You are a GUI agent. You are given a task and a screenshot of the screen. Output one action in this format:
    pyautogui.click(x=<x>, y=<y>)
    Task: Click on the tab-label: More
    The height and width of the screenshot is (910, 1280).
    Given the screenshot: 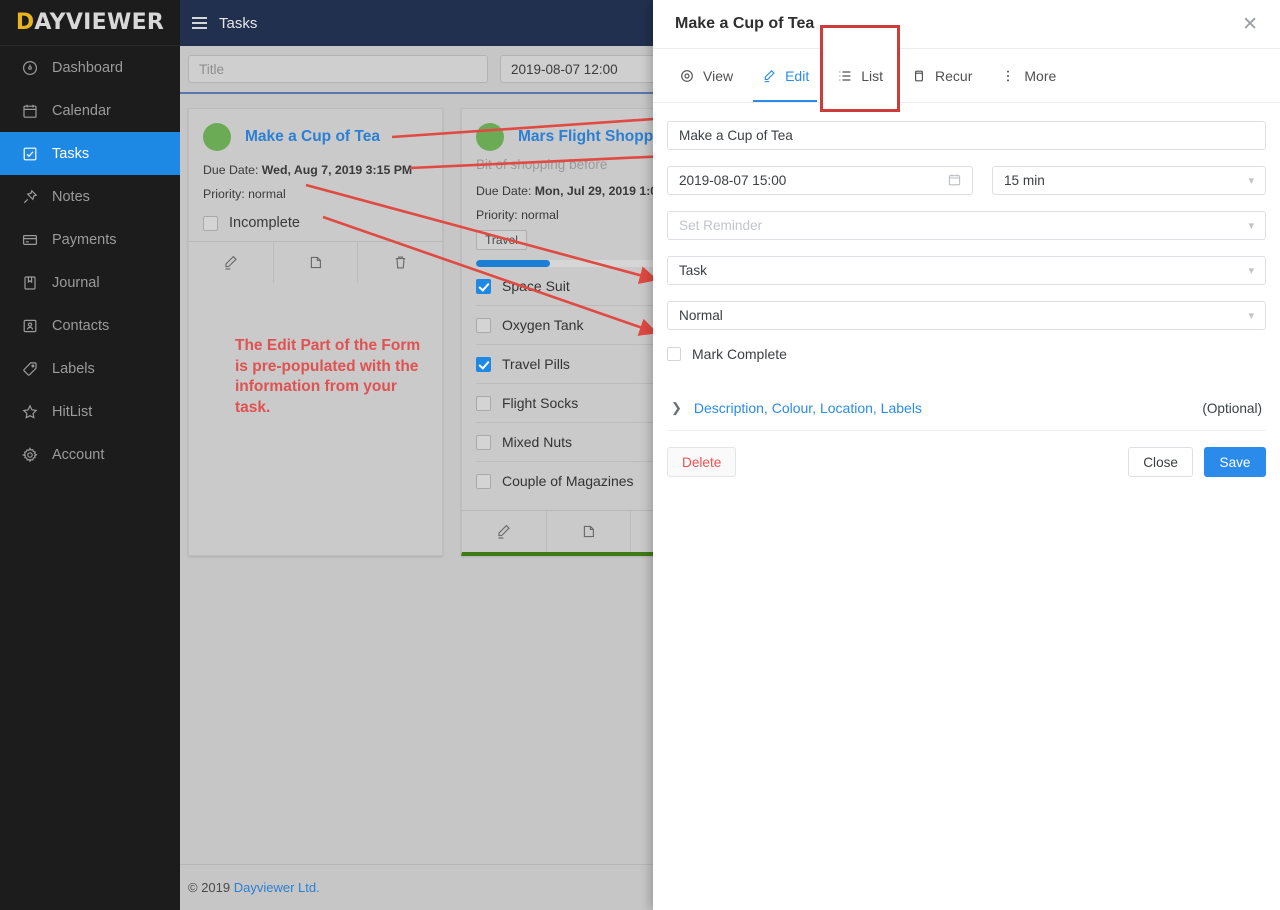 What is the action you would take?
    pyautogui.click(x=1040, y=75)
    